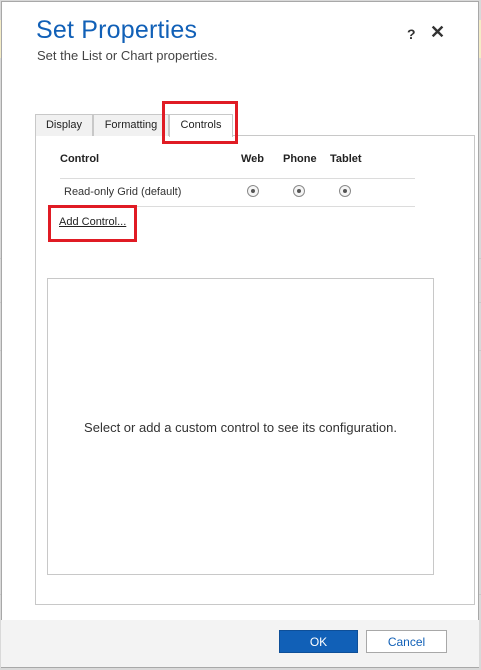 The width and height of the screenshot is (481, 670). Describe the element at coordinates (411, 34) in the screenshot. I see `help-icon: ?` at that location.